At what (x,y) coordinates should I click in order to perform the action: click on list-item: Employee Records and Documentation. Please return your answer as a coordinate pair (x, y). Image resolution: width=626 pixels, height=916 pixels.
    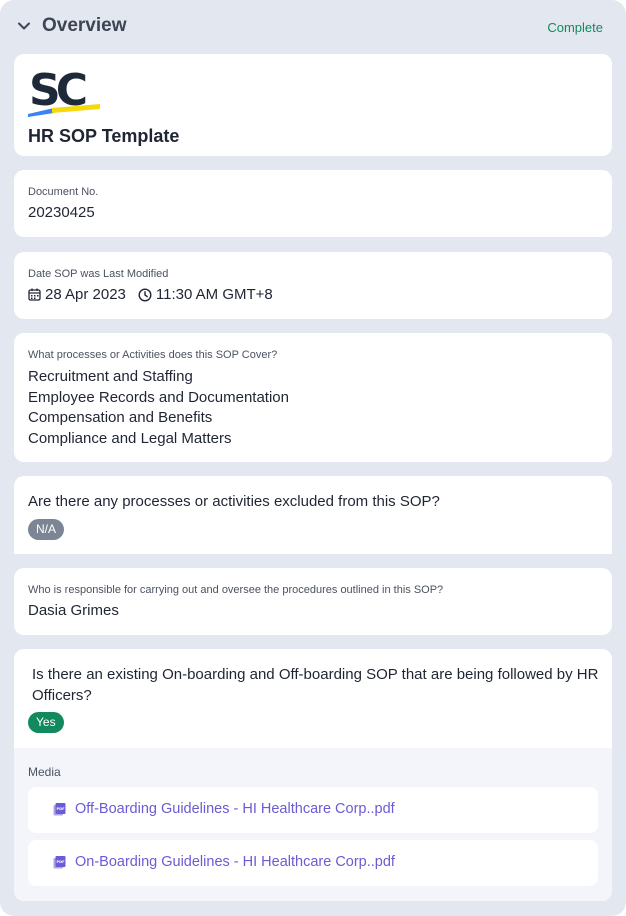
    Looking at the image, I should click on (158, 397).